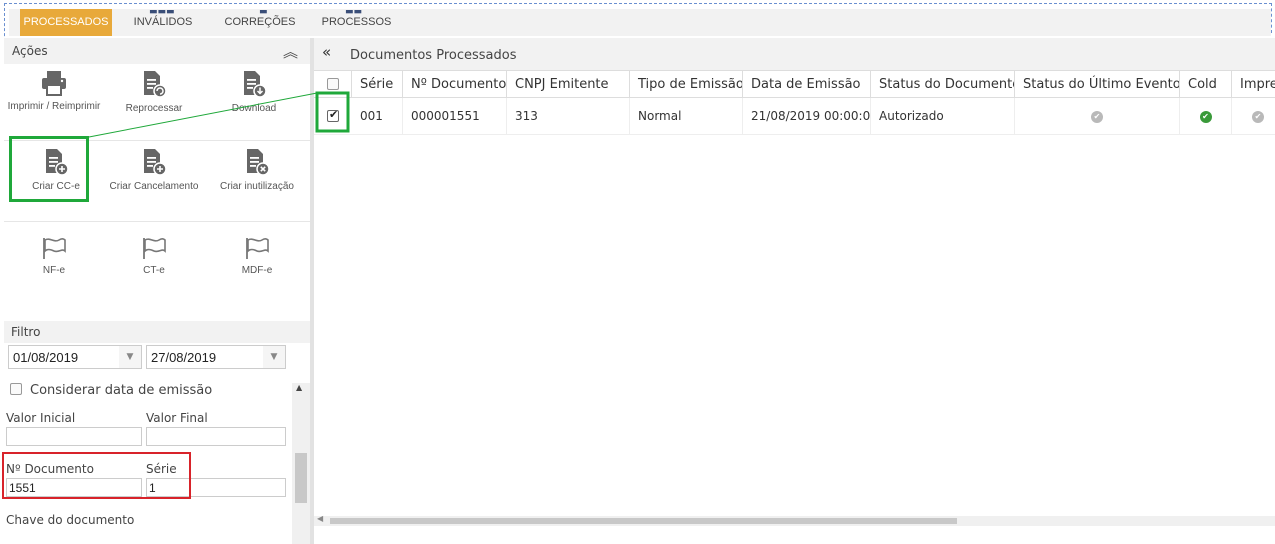 The image size is (1275, 544). Describe the element at coordinates (332, 112) in the screenshot. I see `highlight-row-checkbox` at that location.